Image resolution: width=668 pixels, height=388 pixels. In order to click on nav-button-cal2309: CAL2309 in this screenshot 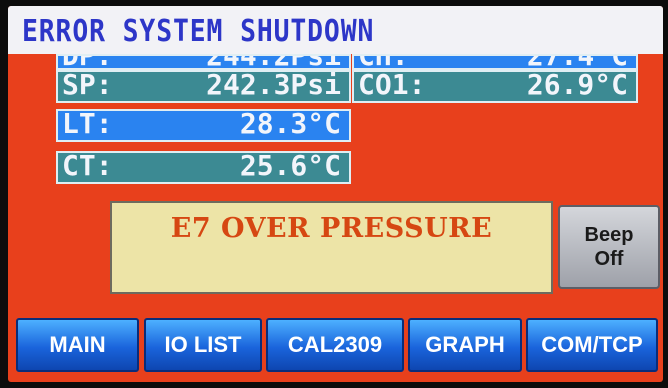, I will do `click(335, 345)`.